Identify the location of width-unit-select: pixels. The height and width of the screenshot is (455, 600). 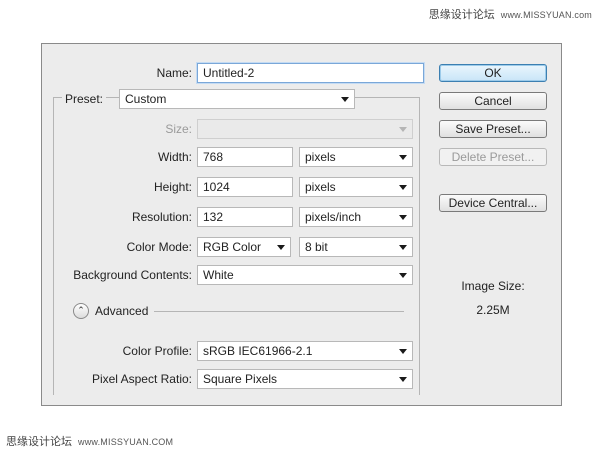
(356, 157).